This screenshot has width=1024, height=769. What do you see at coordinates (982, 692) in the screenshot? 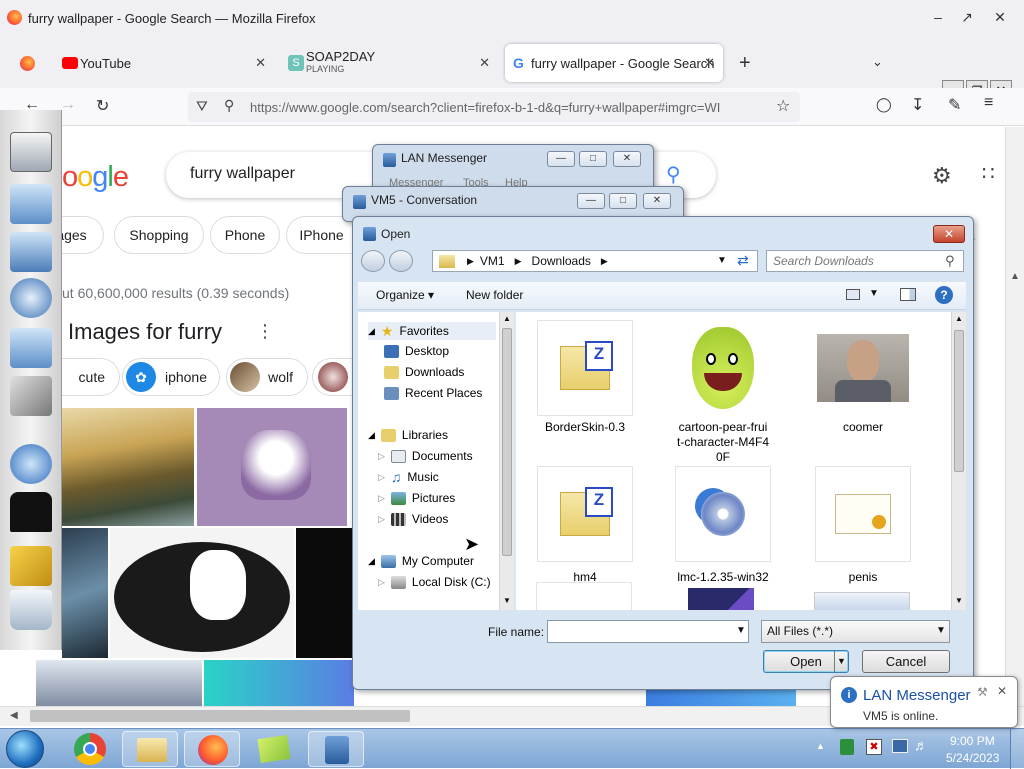
I see `toast-settings-icon: ⚒` at bounding box center [982, 692].